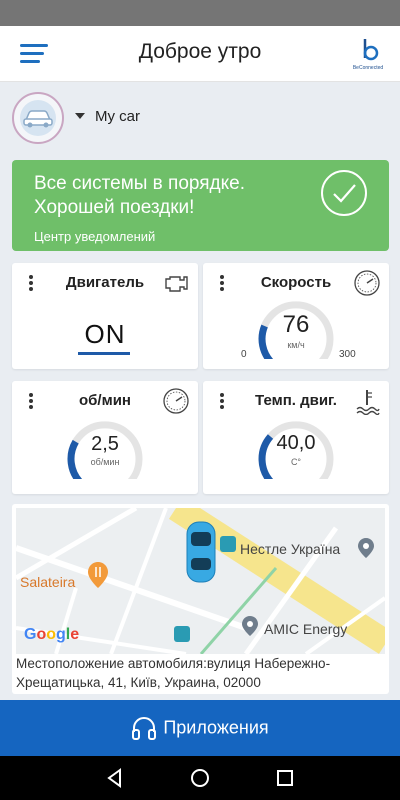 The image size is (400, 800). I want to click on engine-state: ON, so click(105, 334).